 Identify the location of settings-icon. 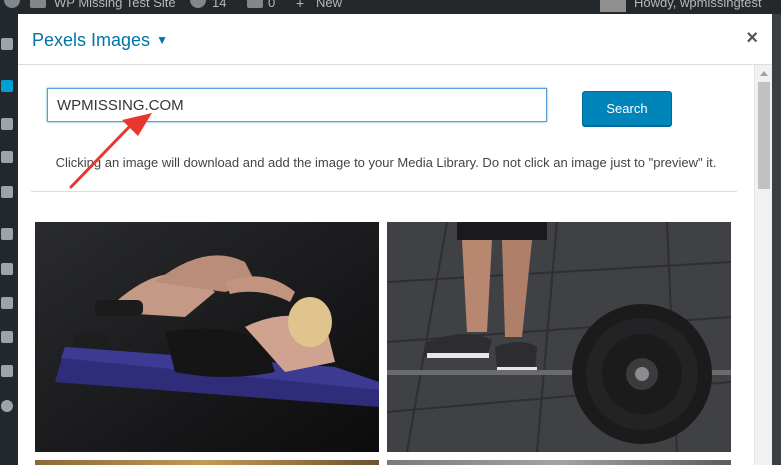
(7, 371).